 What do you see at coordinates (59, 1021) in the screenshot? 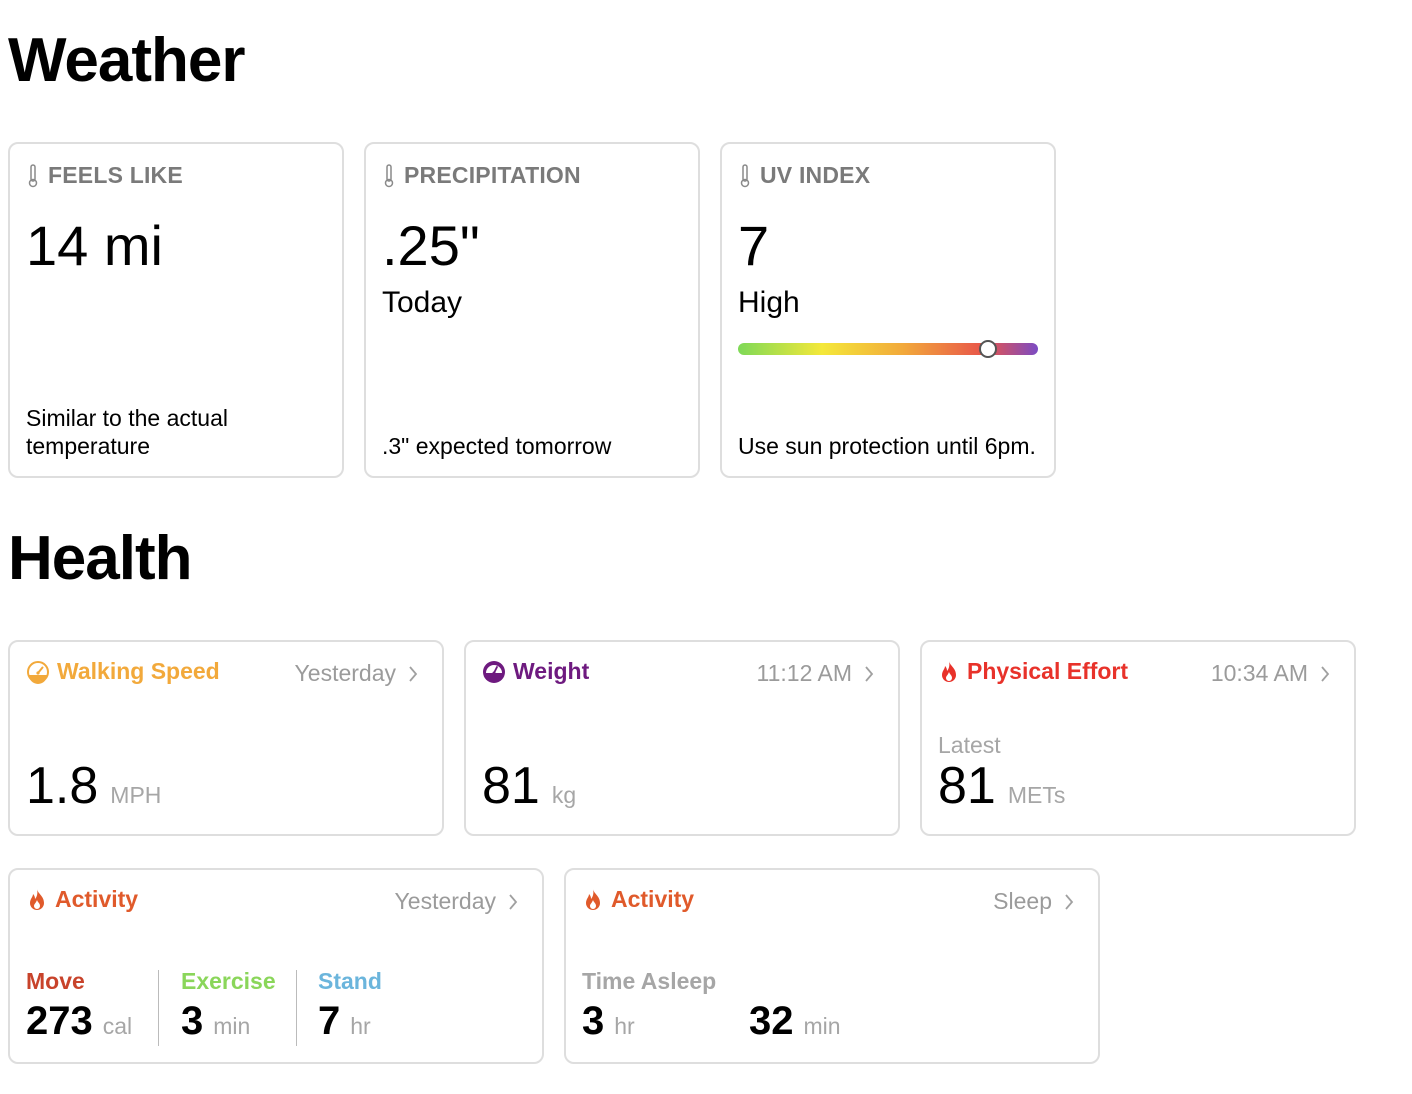
I see `move-value: 273` at bounding box center [59, 1021].